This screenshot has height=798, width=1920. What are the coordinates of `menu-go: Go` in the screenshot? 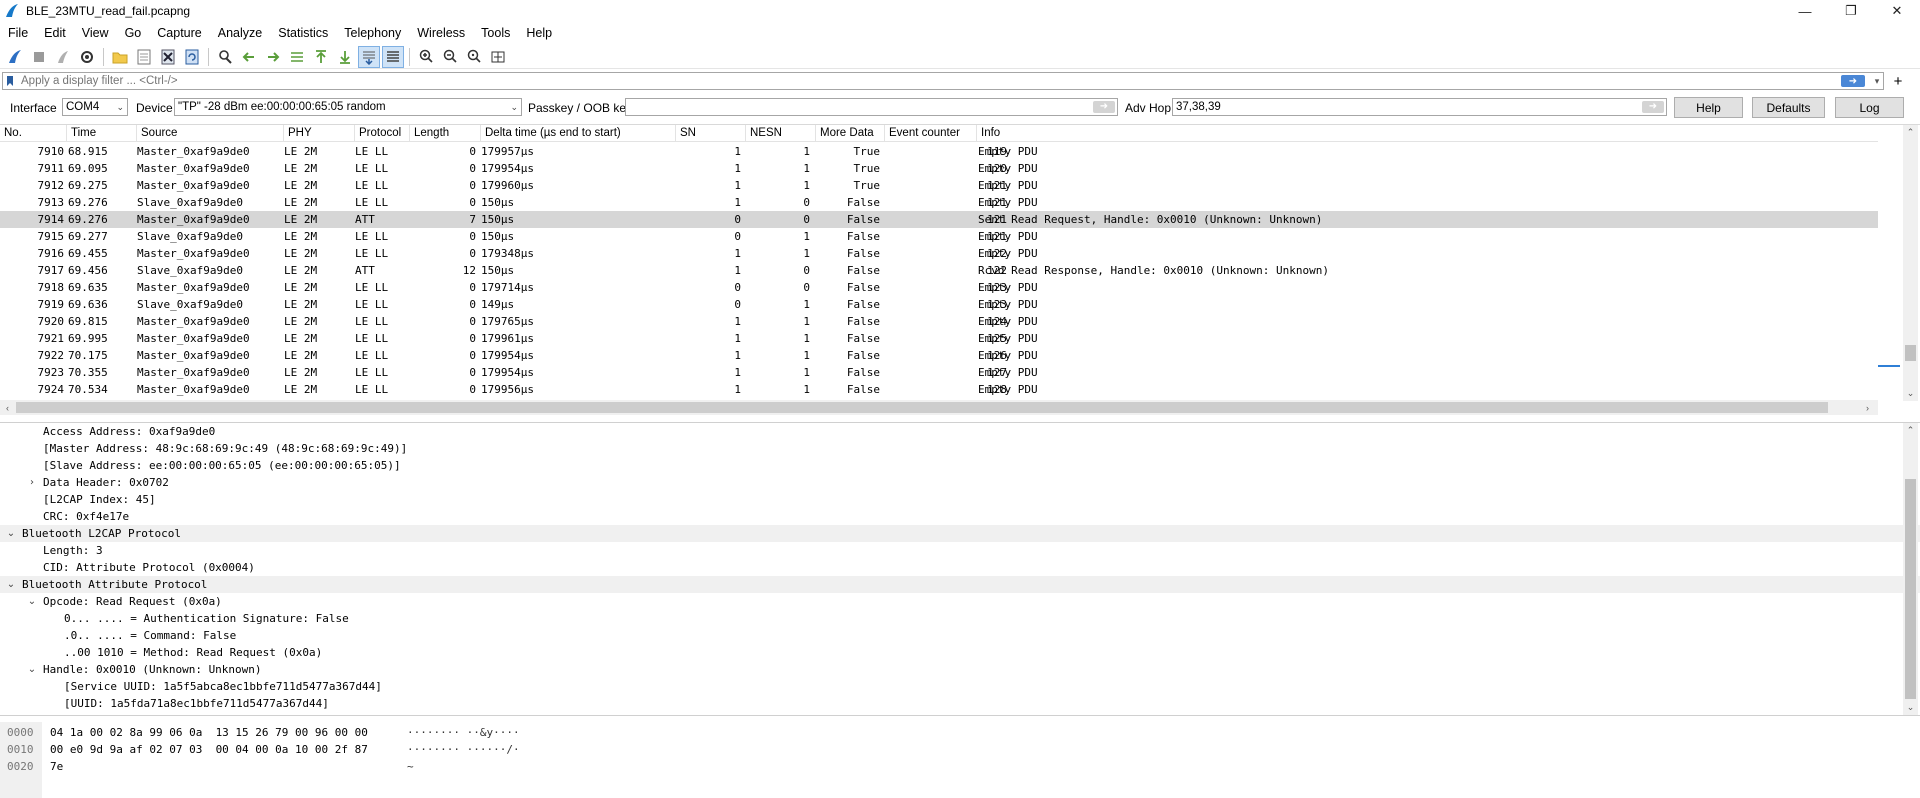 It's located at (133, 33).